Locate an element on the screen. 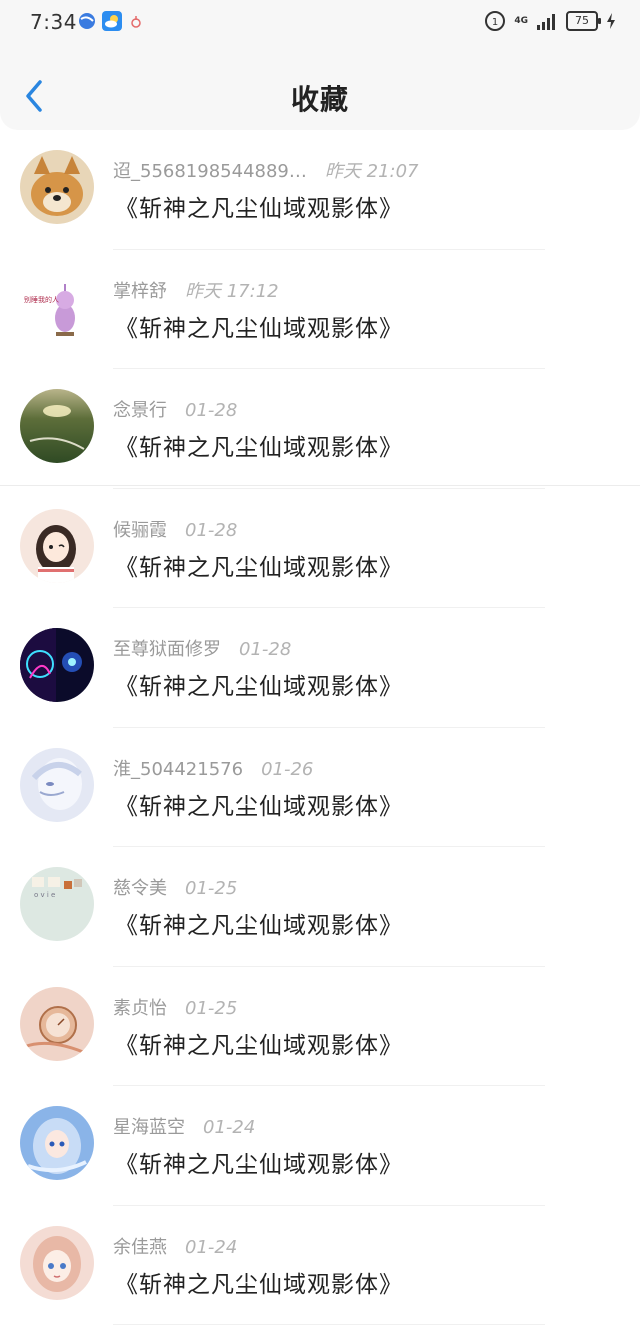  list-item: 念景行 01-28 《斩神之凡尘仙域观影体》 is located at coordinates (320, 429).